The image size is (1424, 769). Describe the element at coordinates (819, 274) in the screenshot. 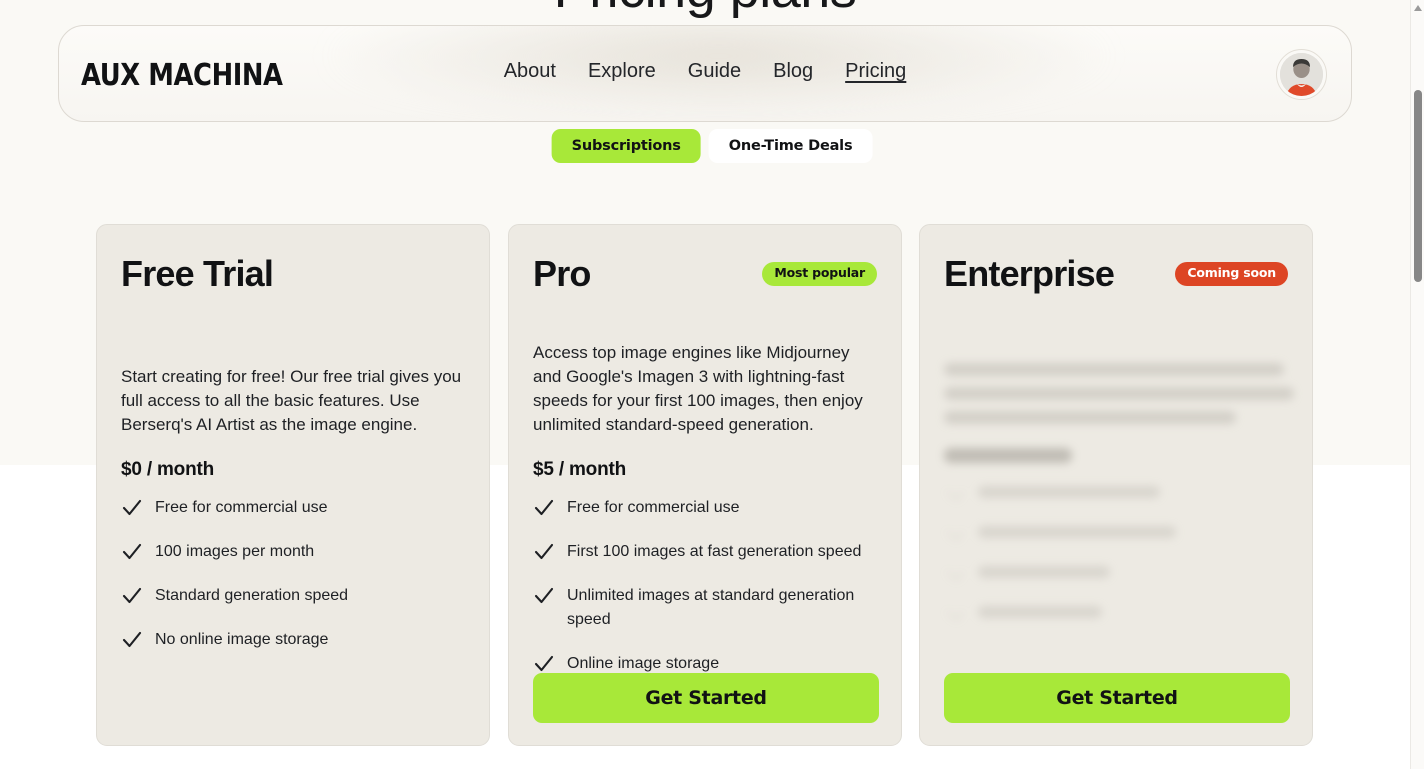

I see `status-badge-most-popular: Most popular` at that location.